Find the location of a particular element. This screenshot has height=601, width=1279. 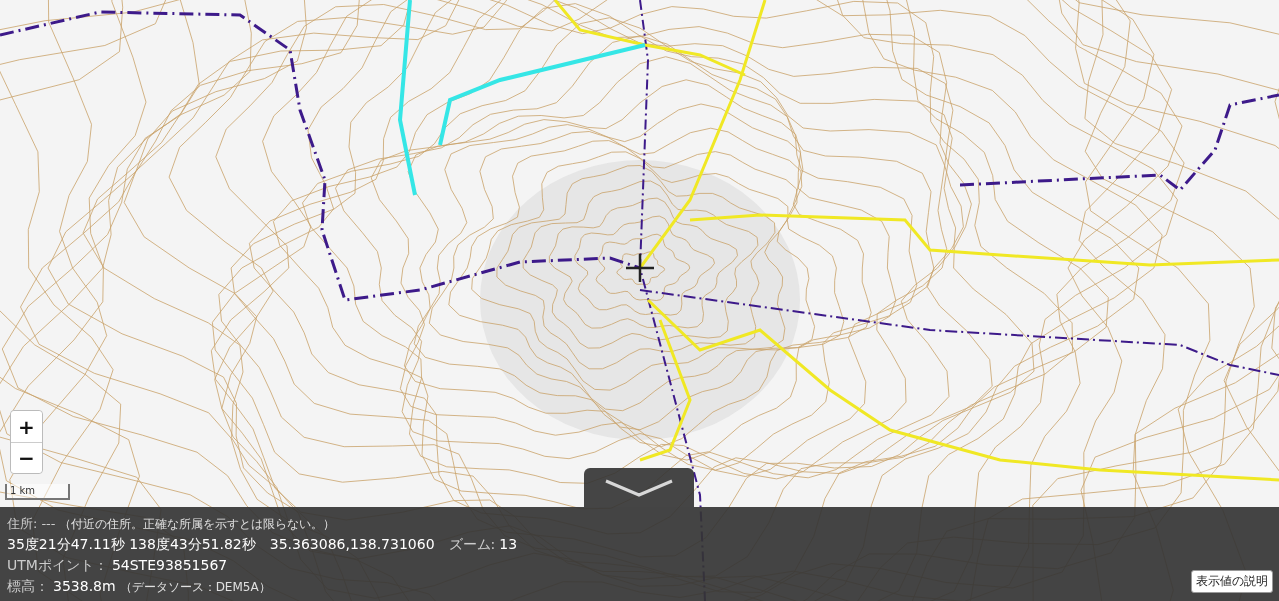

zoom-out-button: − is located at coordinates (26, 457).